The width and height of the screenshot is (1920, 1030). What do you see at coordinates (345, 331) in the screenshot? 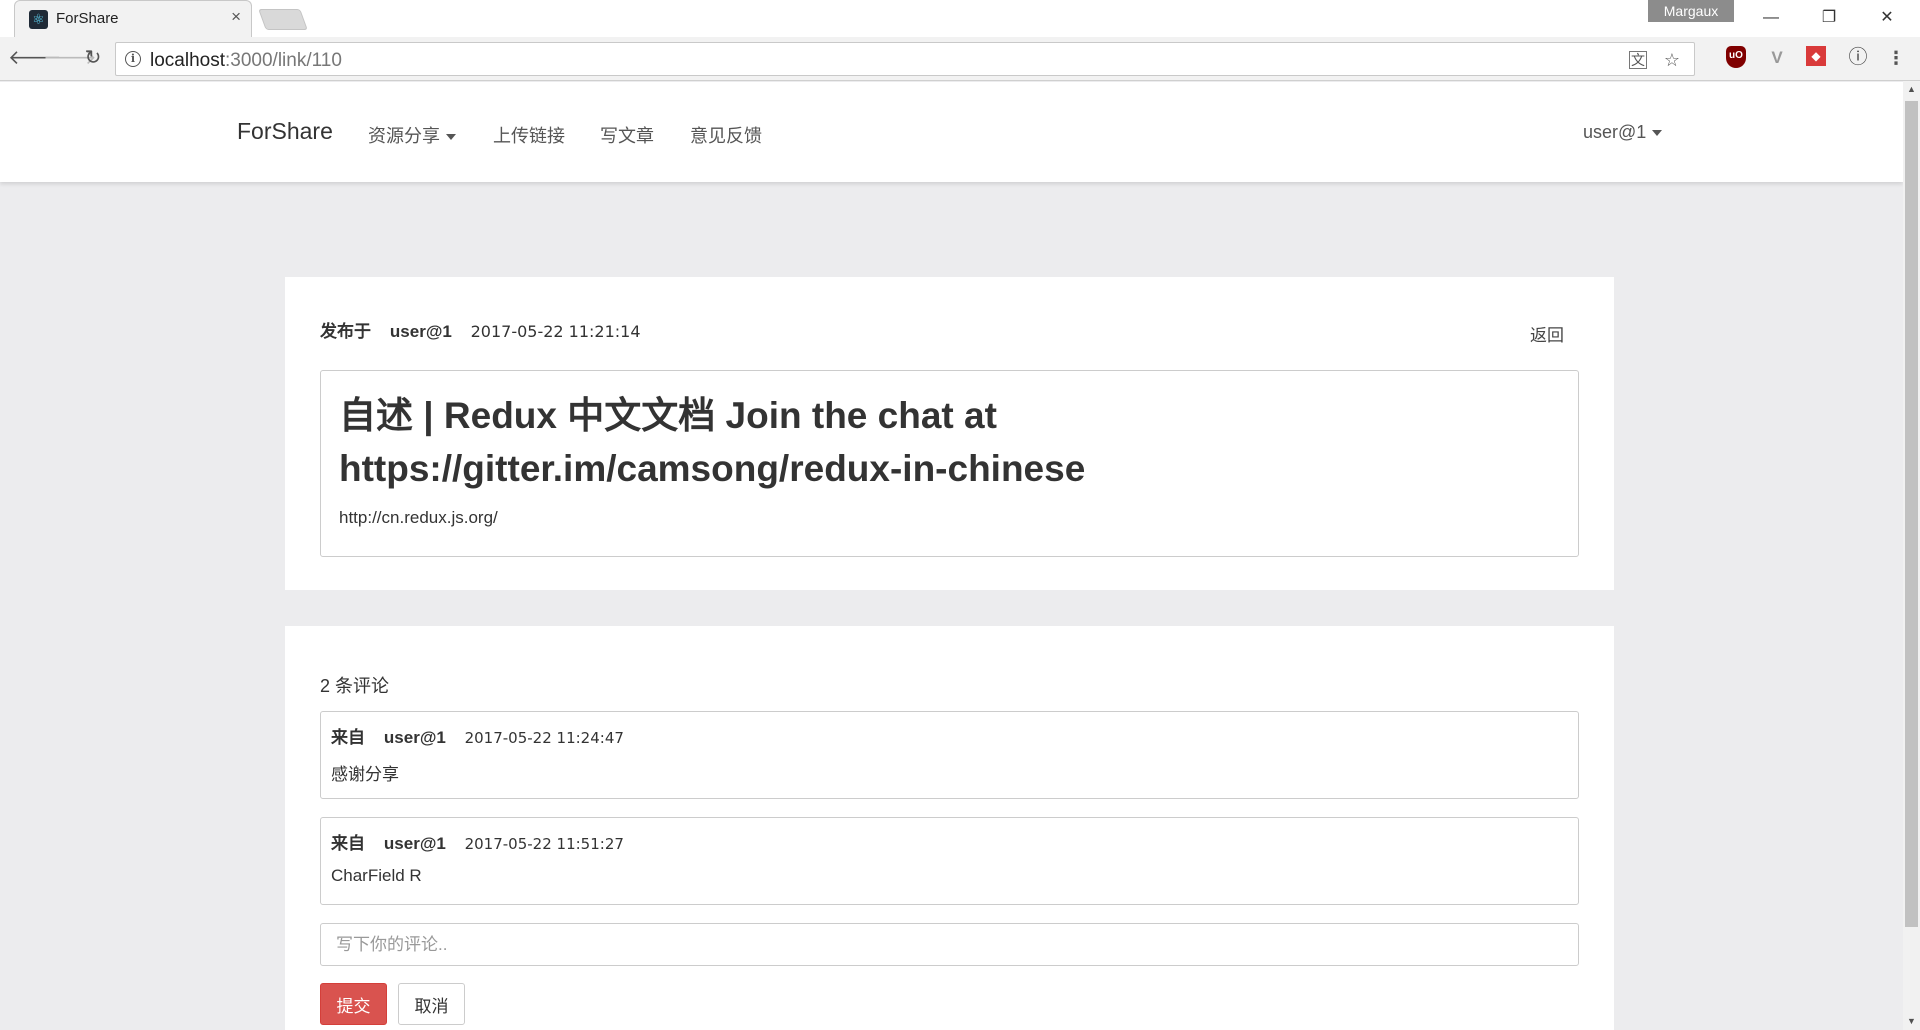
I see `published-label: 发布于` at bounding box center [345, 331].